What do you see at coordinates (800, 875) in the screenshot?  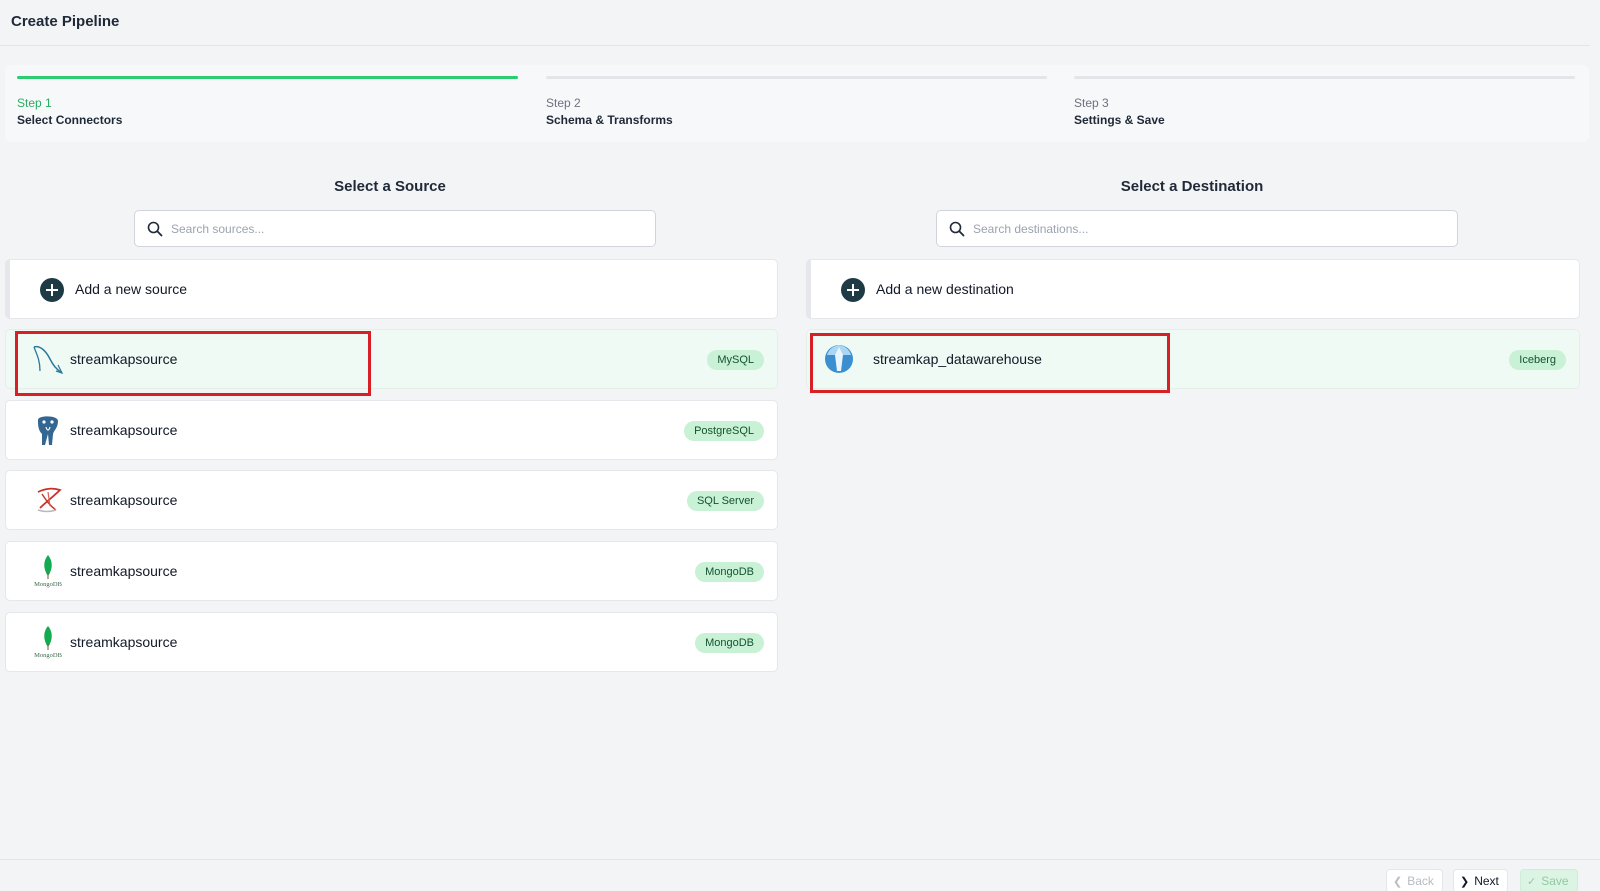 I see `footer-bar: ❮ Back ❯ Next ✓ Save` at bounding box center [800, 875].